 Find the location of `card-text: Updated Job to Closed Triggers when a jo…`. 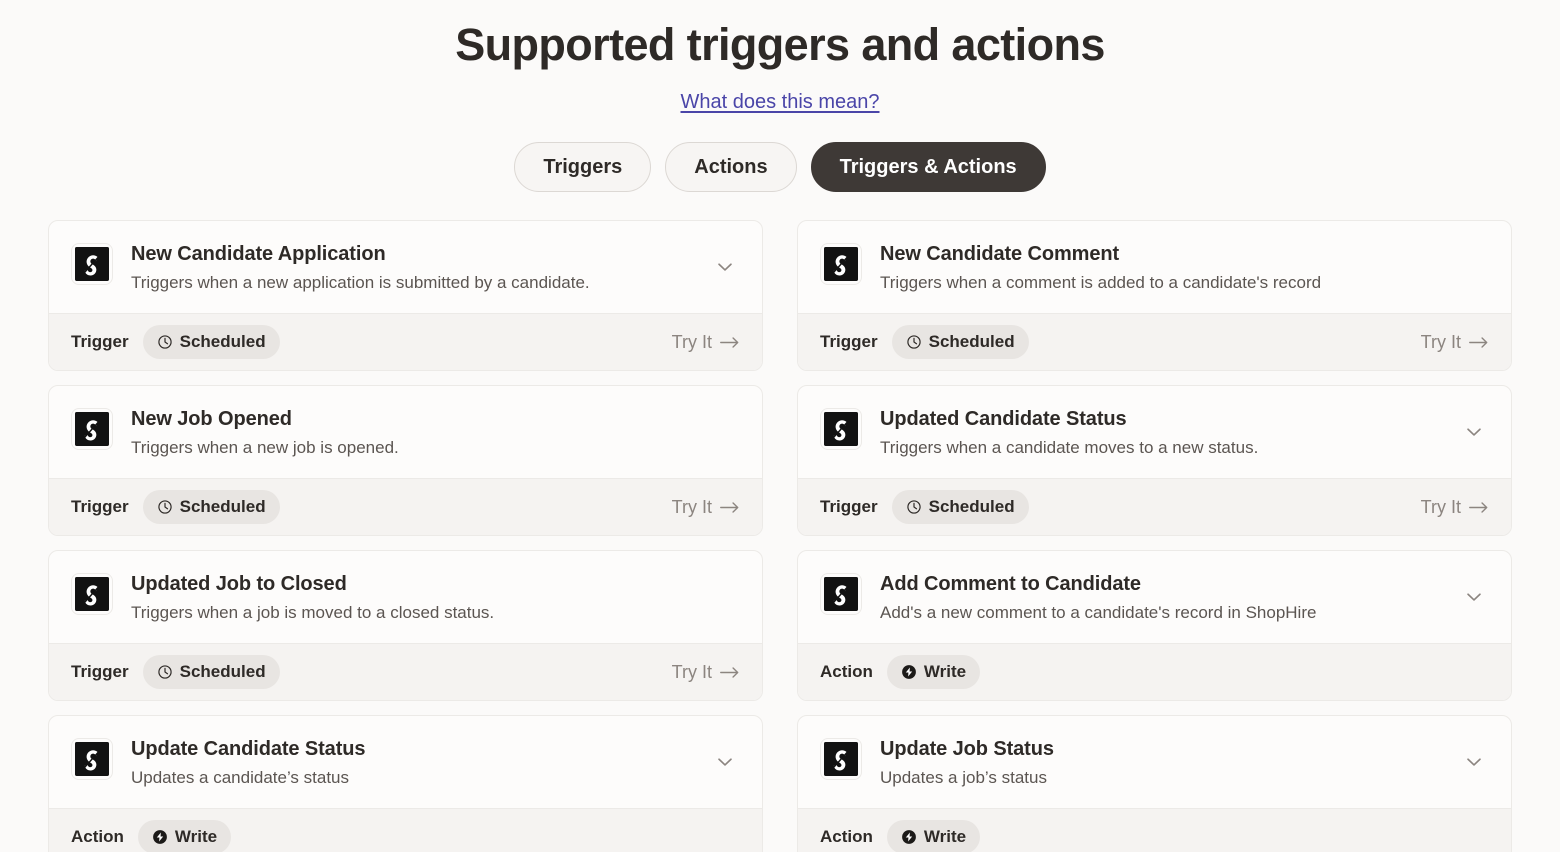

card-text: Updated Job to Closed Triggers when a jo… is located at coordinates (435, 598).